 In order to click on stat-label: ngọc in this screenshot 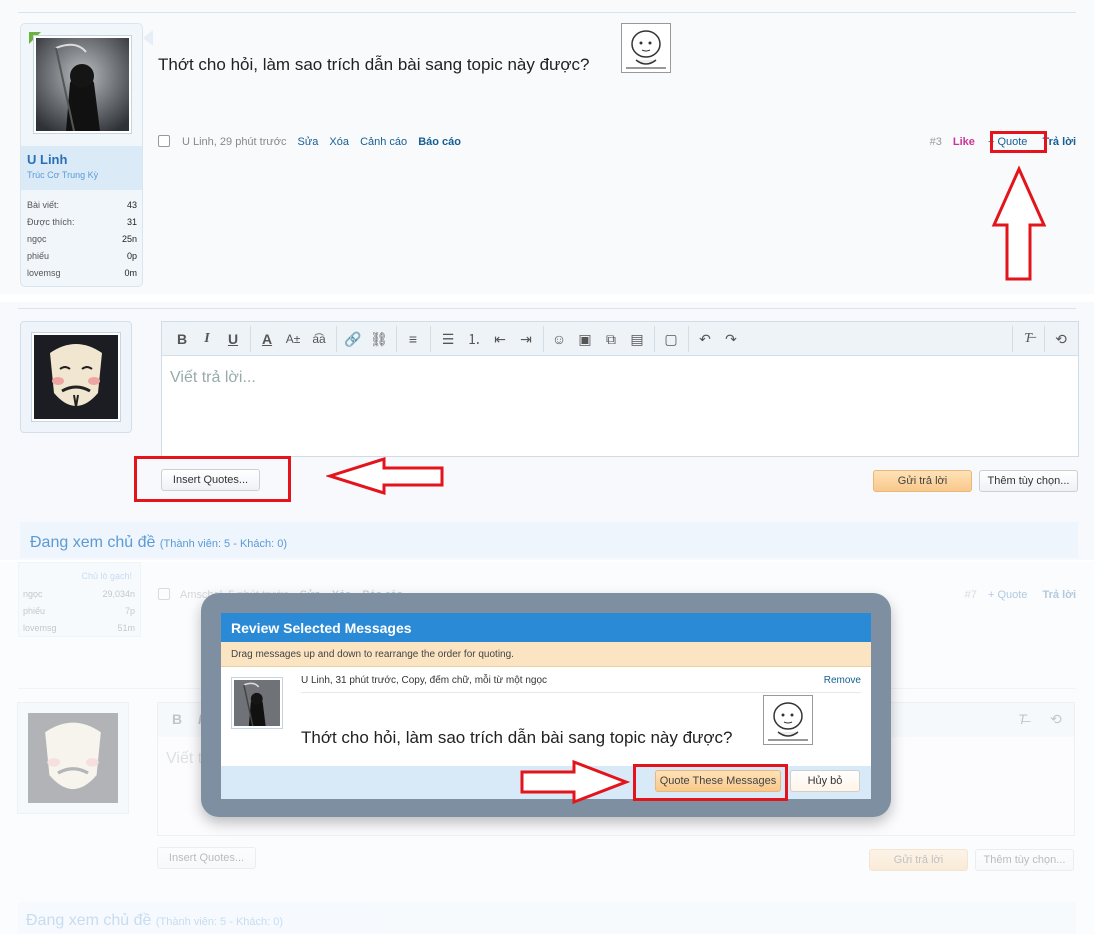, I will do `click(37, 239)`.